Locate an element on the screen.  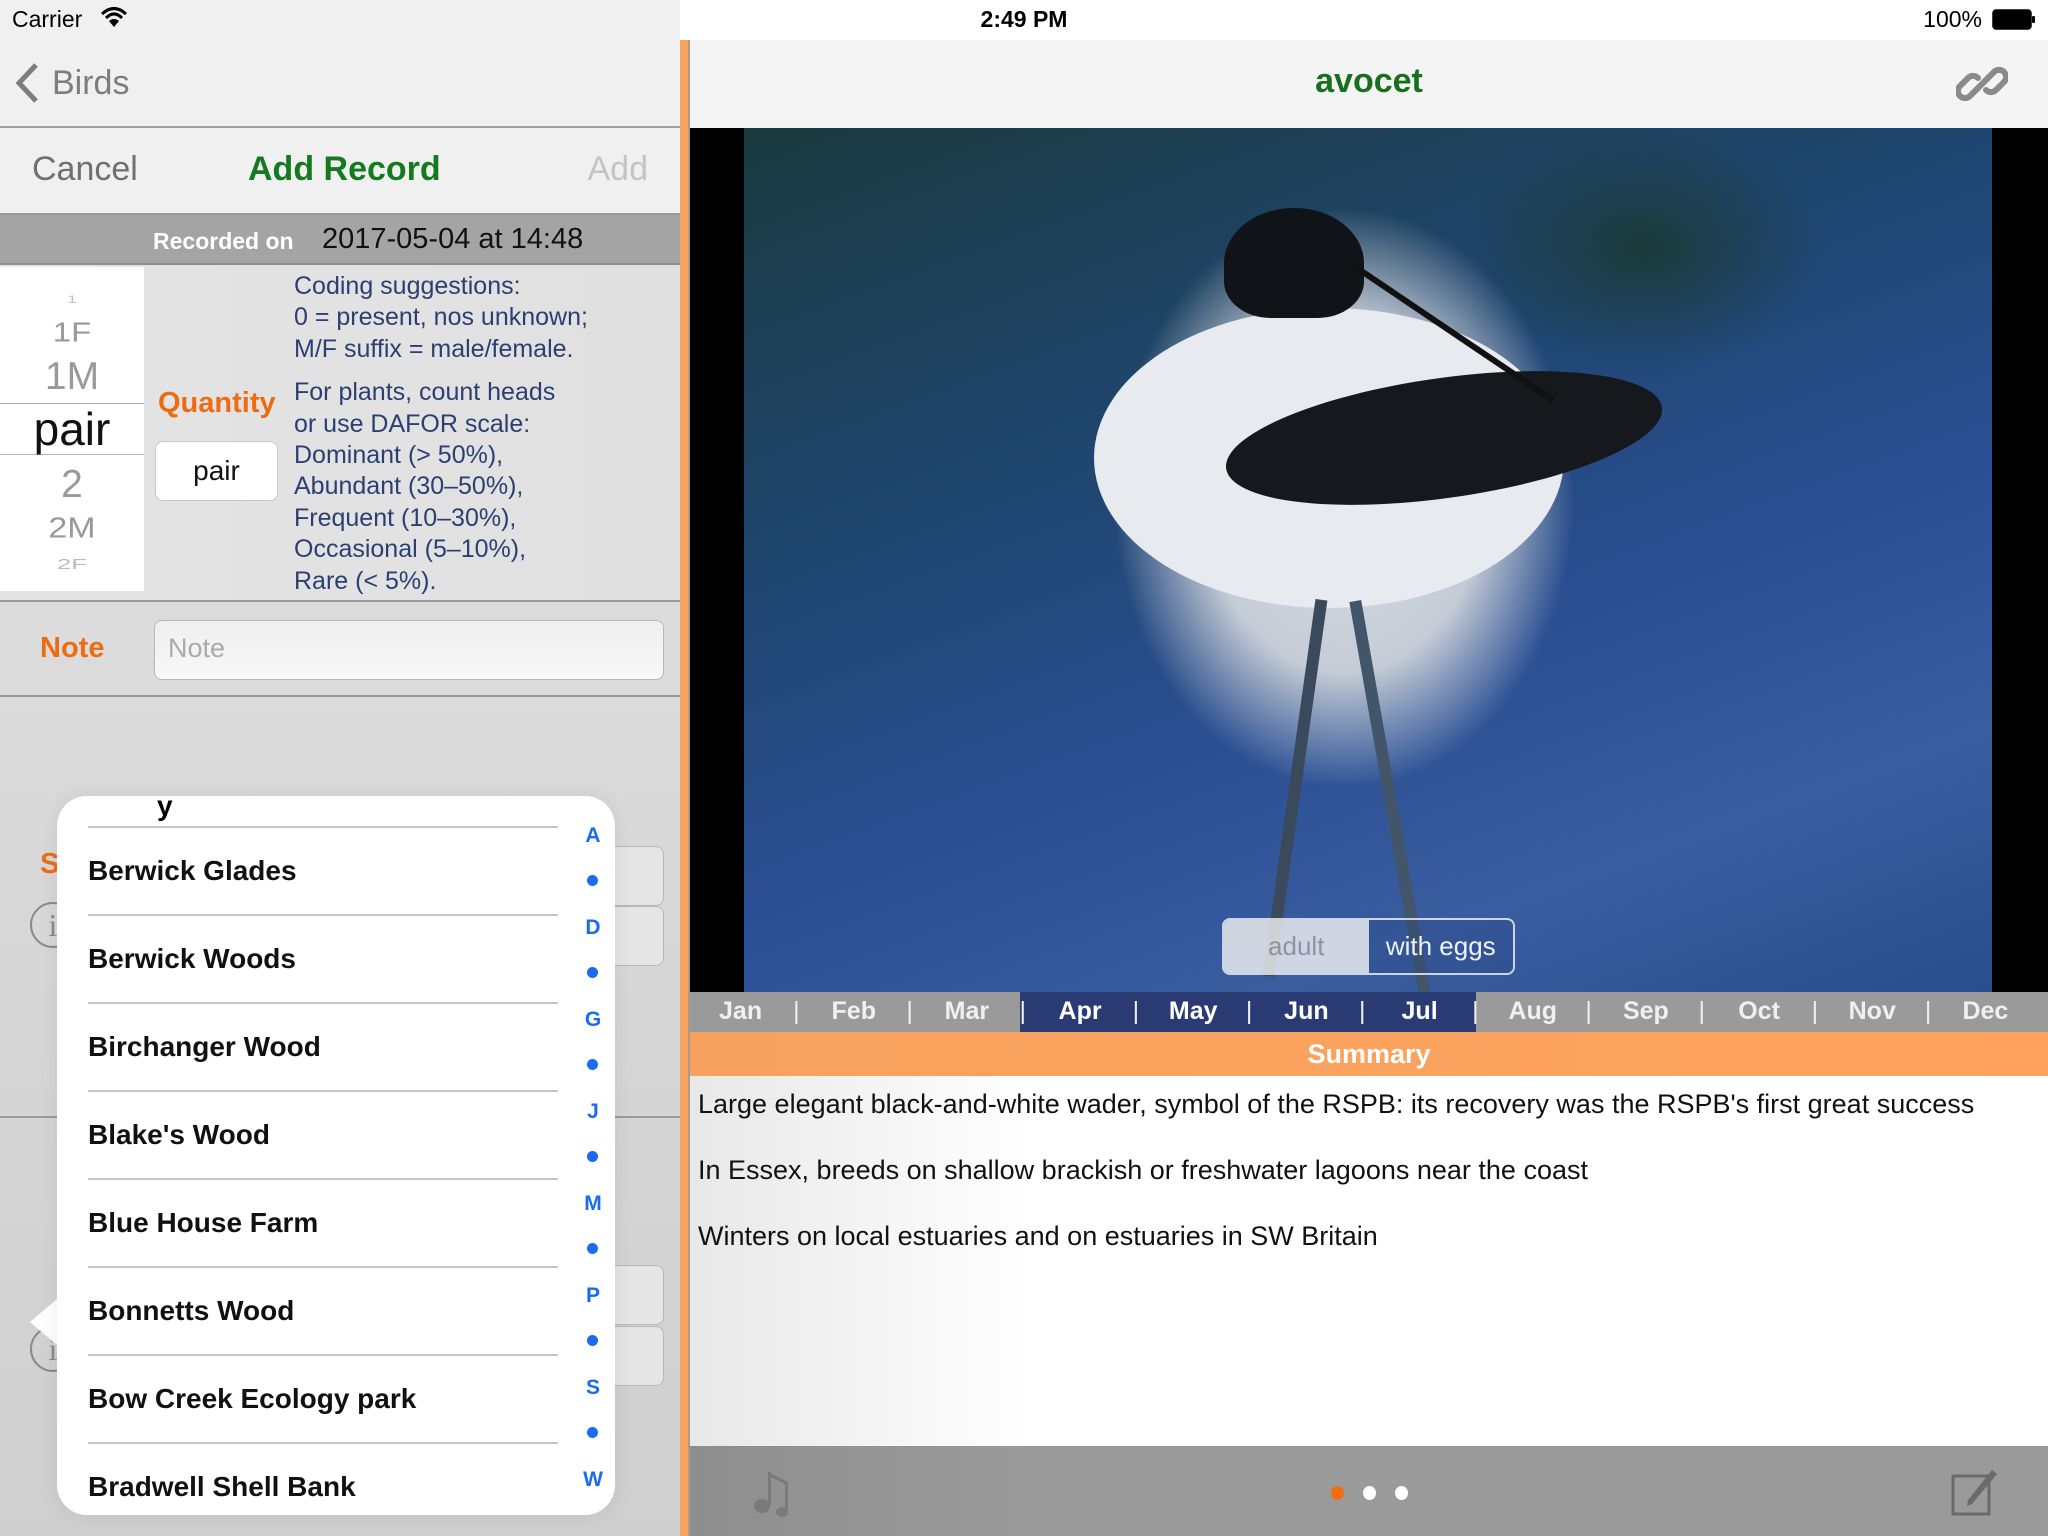
picker-selected-option: pair is located at coordinates (72, 429).